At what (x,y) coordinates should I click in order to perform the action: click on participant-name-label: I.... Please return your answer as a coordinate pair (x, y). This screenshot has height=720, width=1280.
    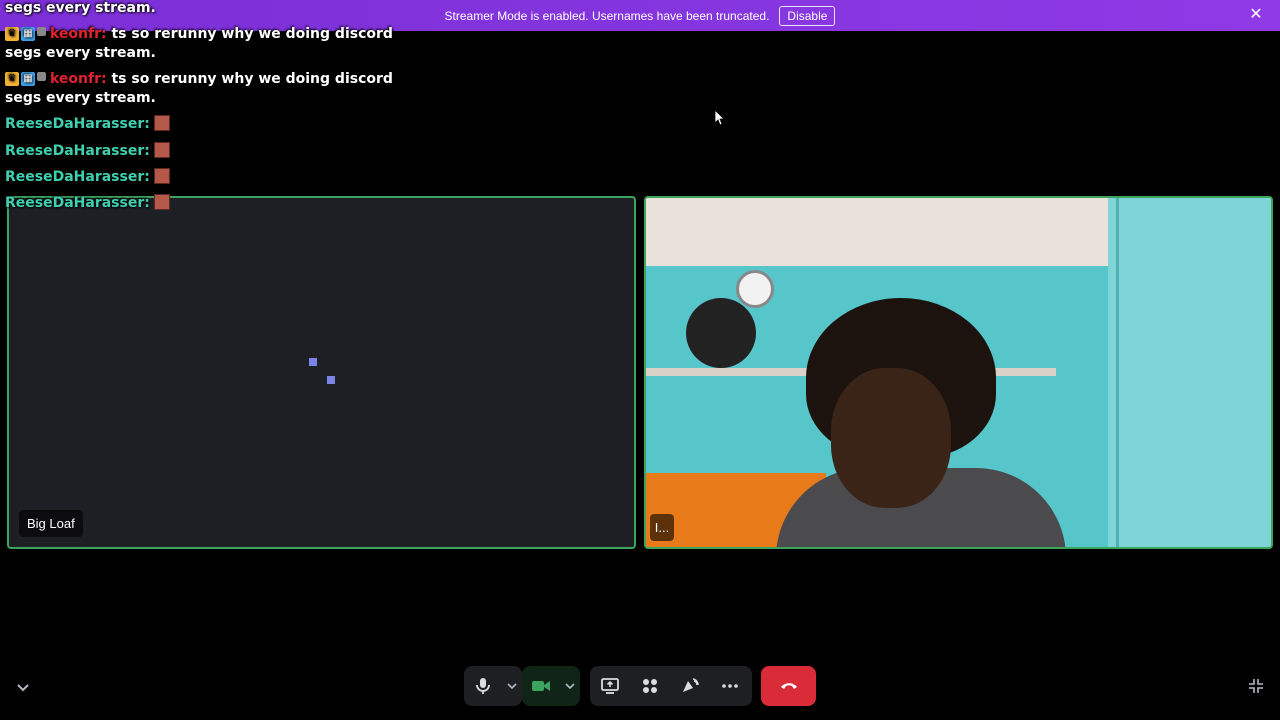
    Looking at the image, I should click on (662, 527).